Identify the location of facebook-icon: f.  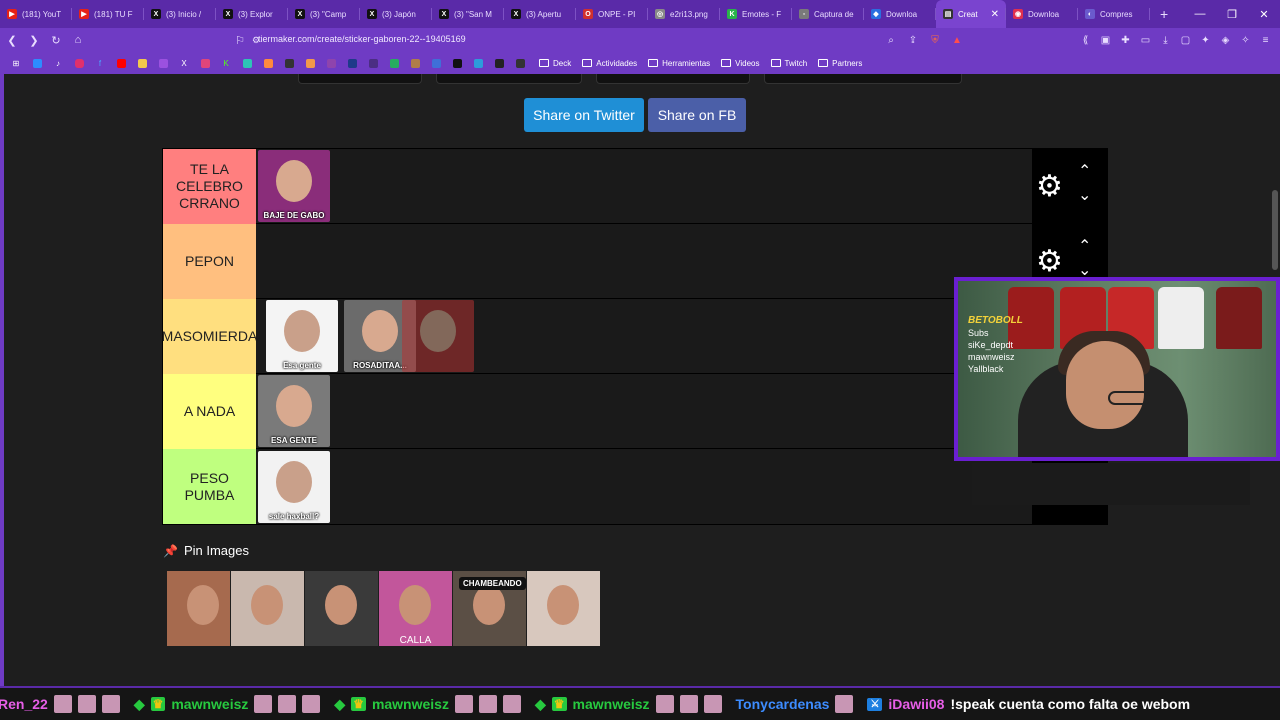
(100, 63).